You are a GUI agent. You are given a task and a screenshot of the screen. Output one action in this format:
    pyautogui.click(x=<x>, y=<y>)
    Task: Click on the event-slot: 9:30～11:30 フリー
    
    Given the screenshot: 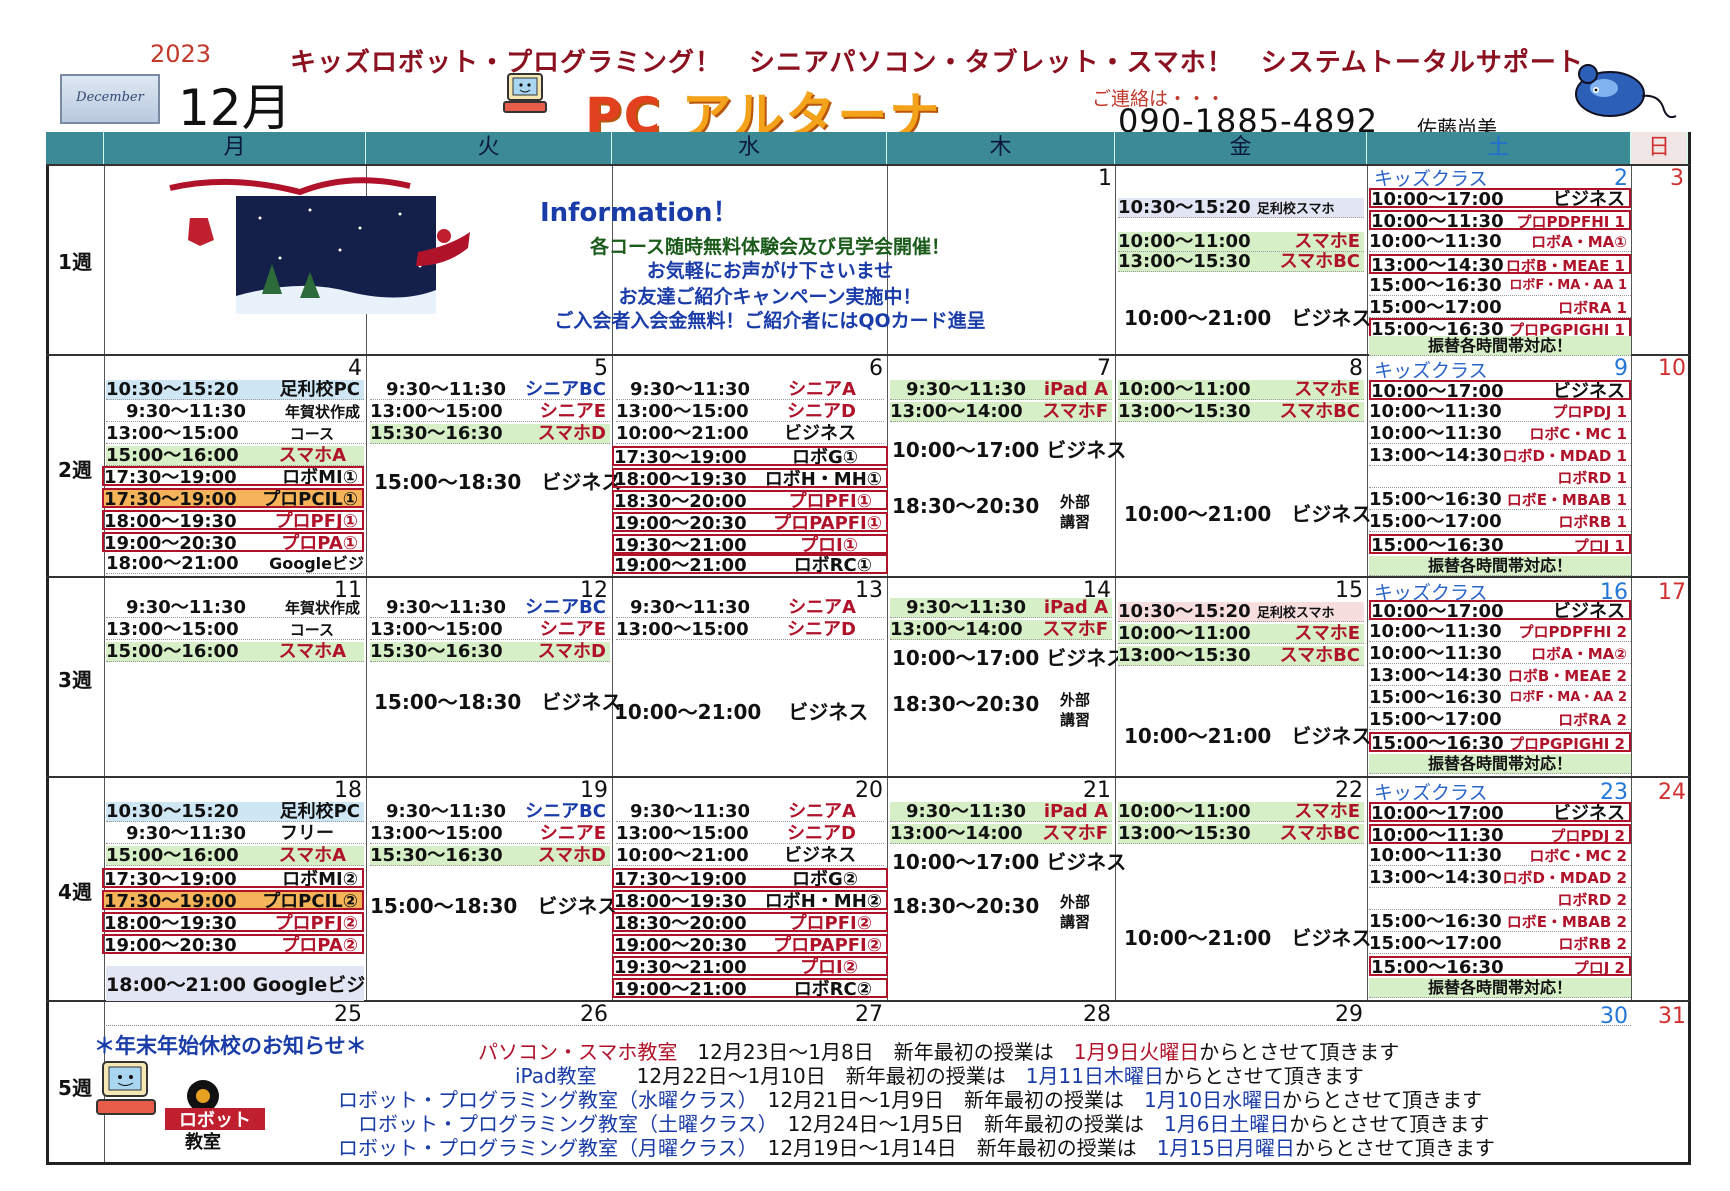 What is the action you would take?
    pyautogui.click(x=235, y=834)
    